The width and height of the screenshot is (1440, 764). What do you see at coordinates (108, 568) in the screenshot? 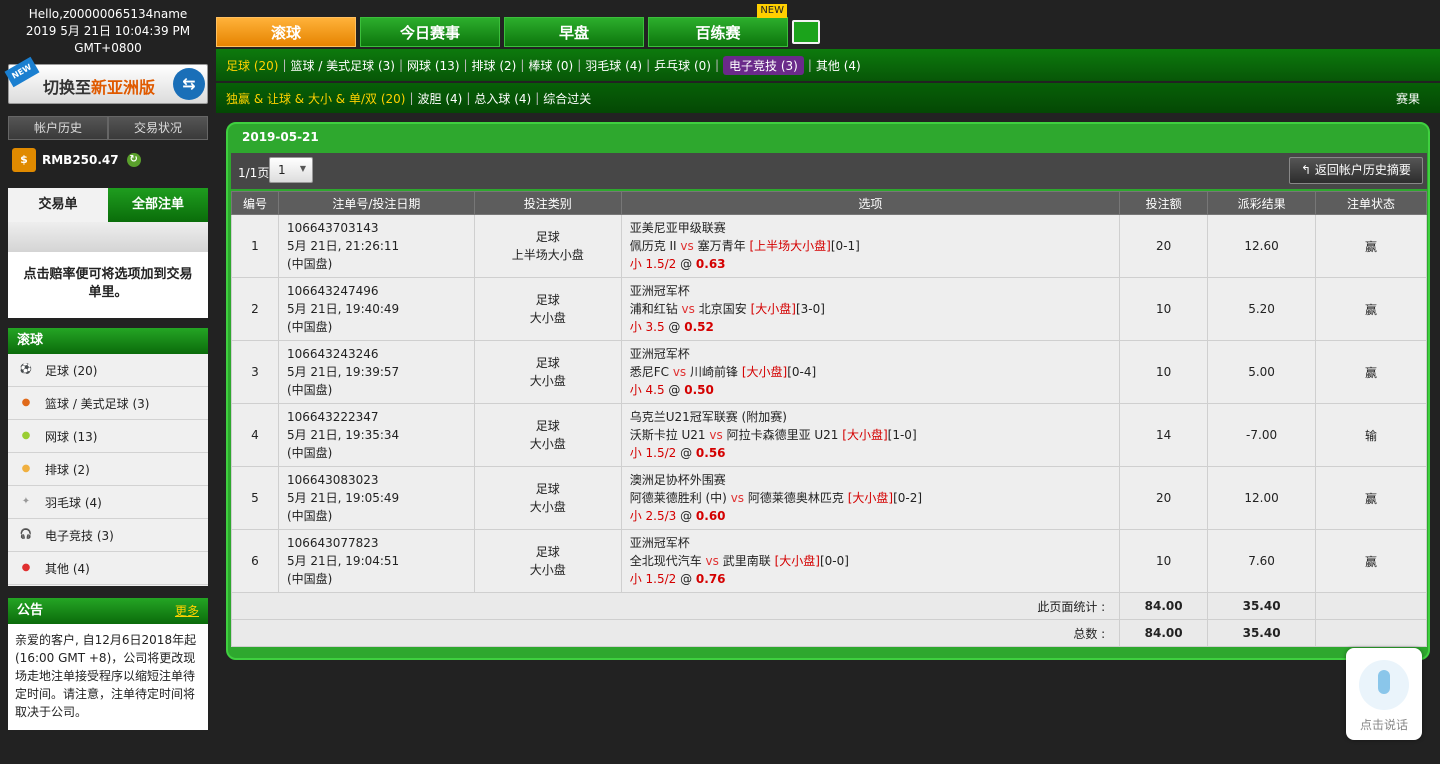
I see `live-sport-item: ● 其他 (4)` at bounding box center [108, 568].